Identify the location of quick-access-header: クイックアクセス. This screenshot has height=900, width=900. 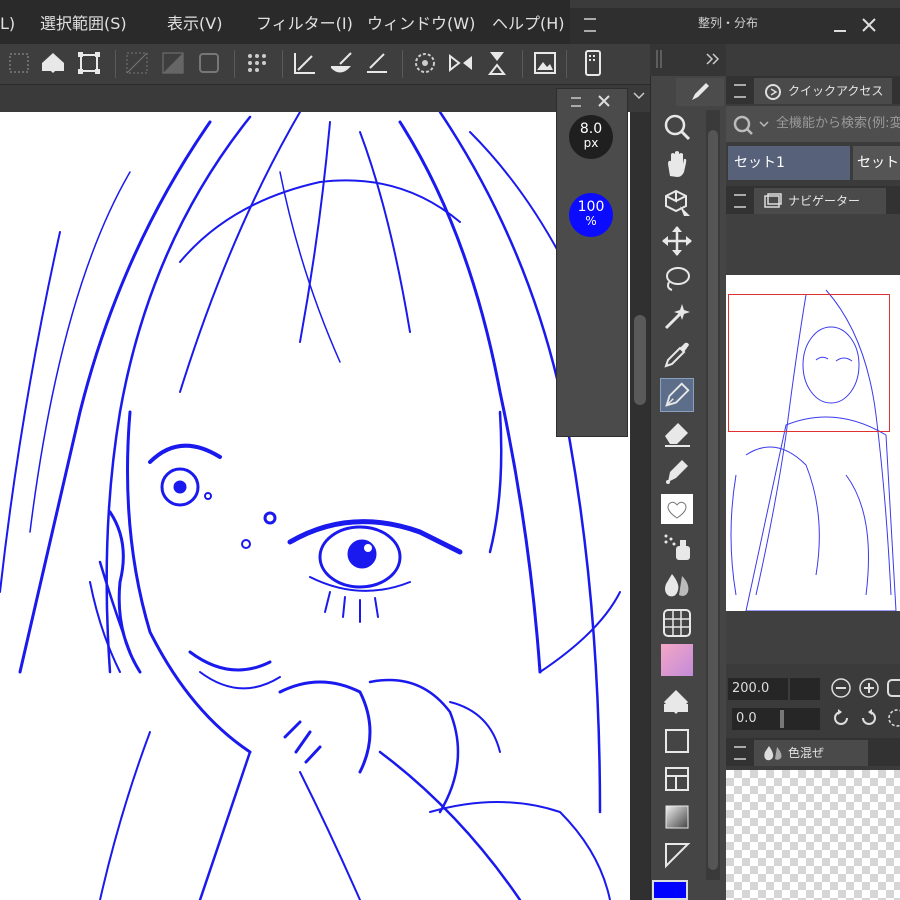
(813, 90).